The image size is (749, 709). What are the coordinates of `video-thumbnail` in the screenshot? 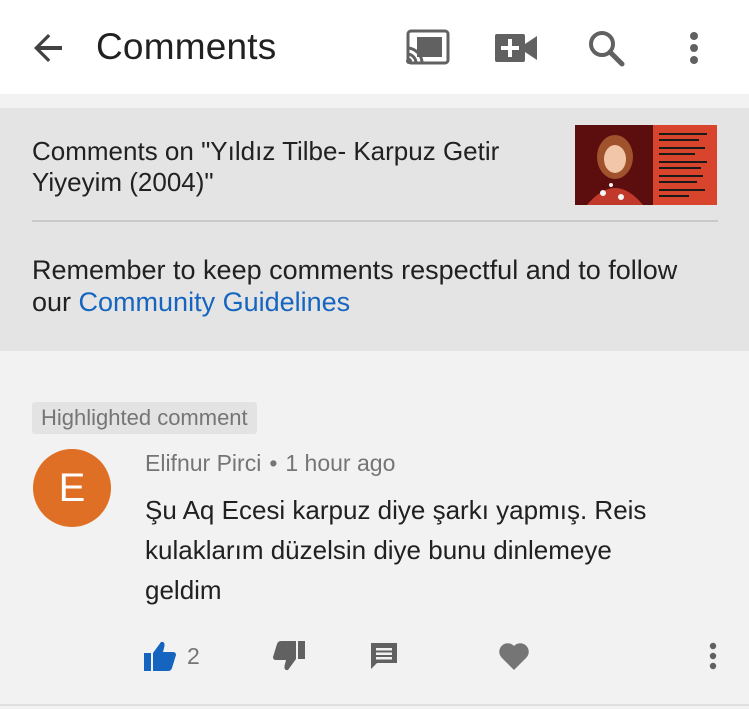 It's located at (646, 165).